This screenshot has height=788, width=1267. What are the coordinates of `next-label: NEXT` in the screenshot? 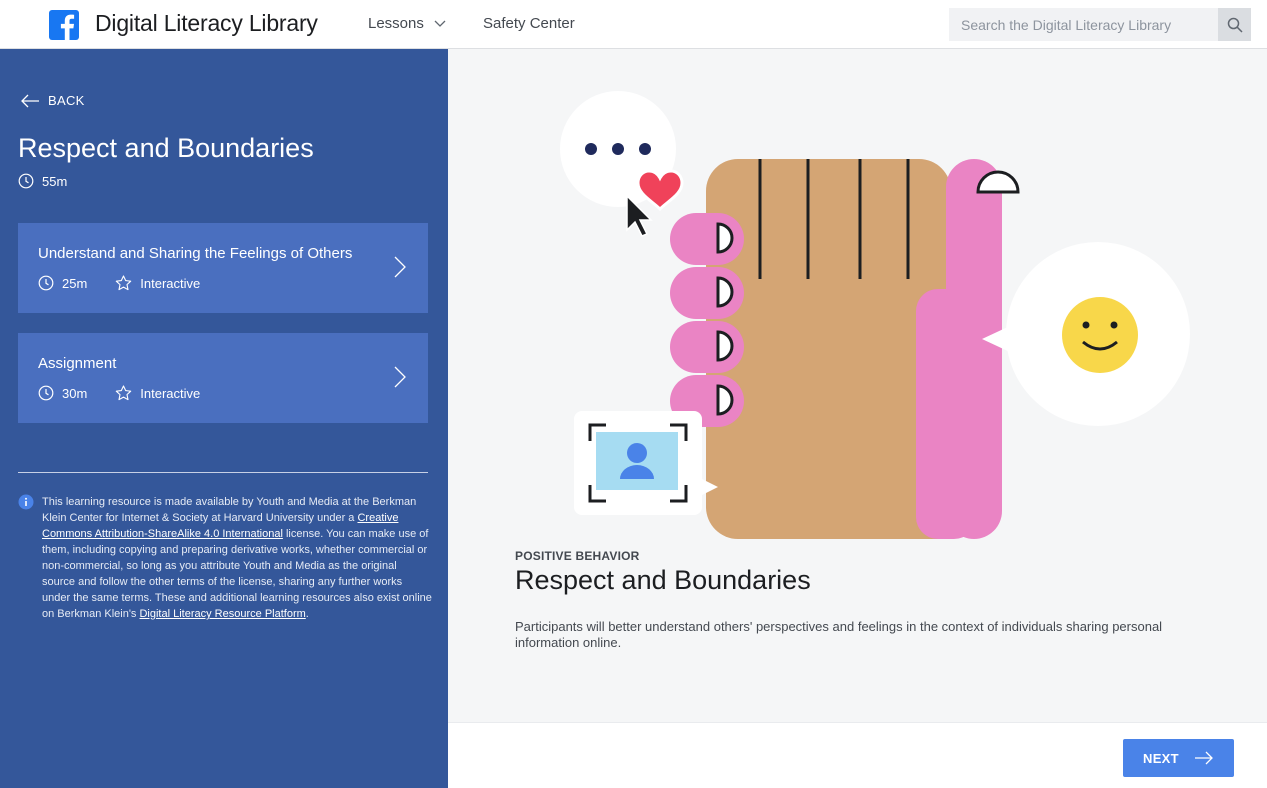 It's located at (1161, 758).